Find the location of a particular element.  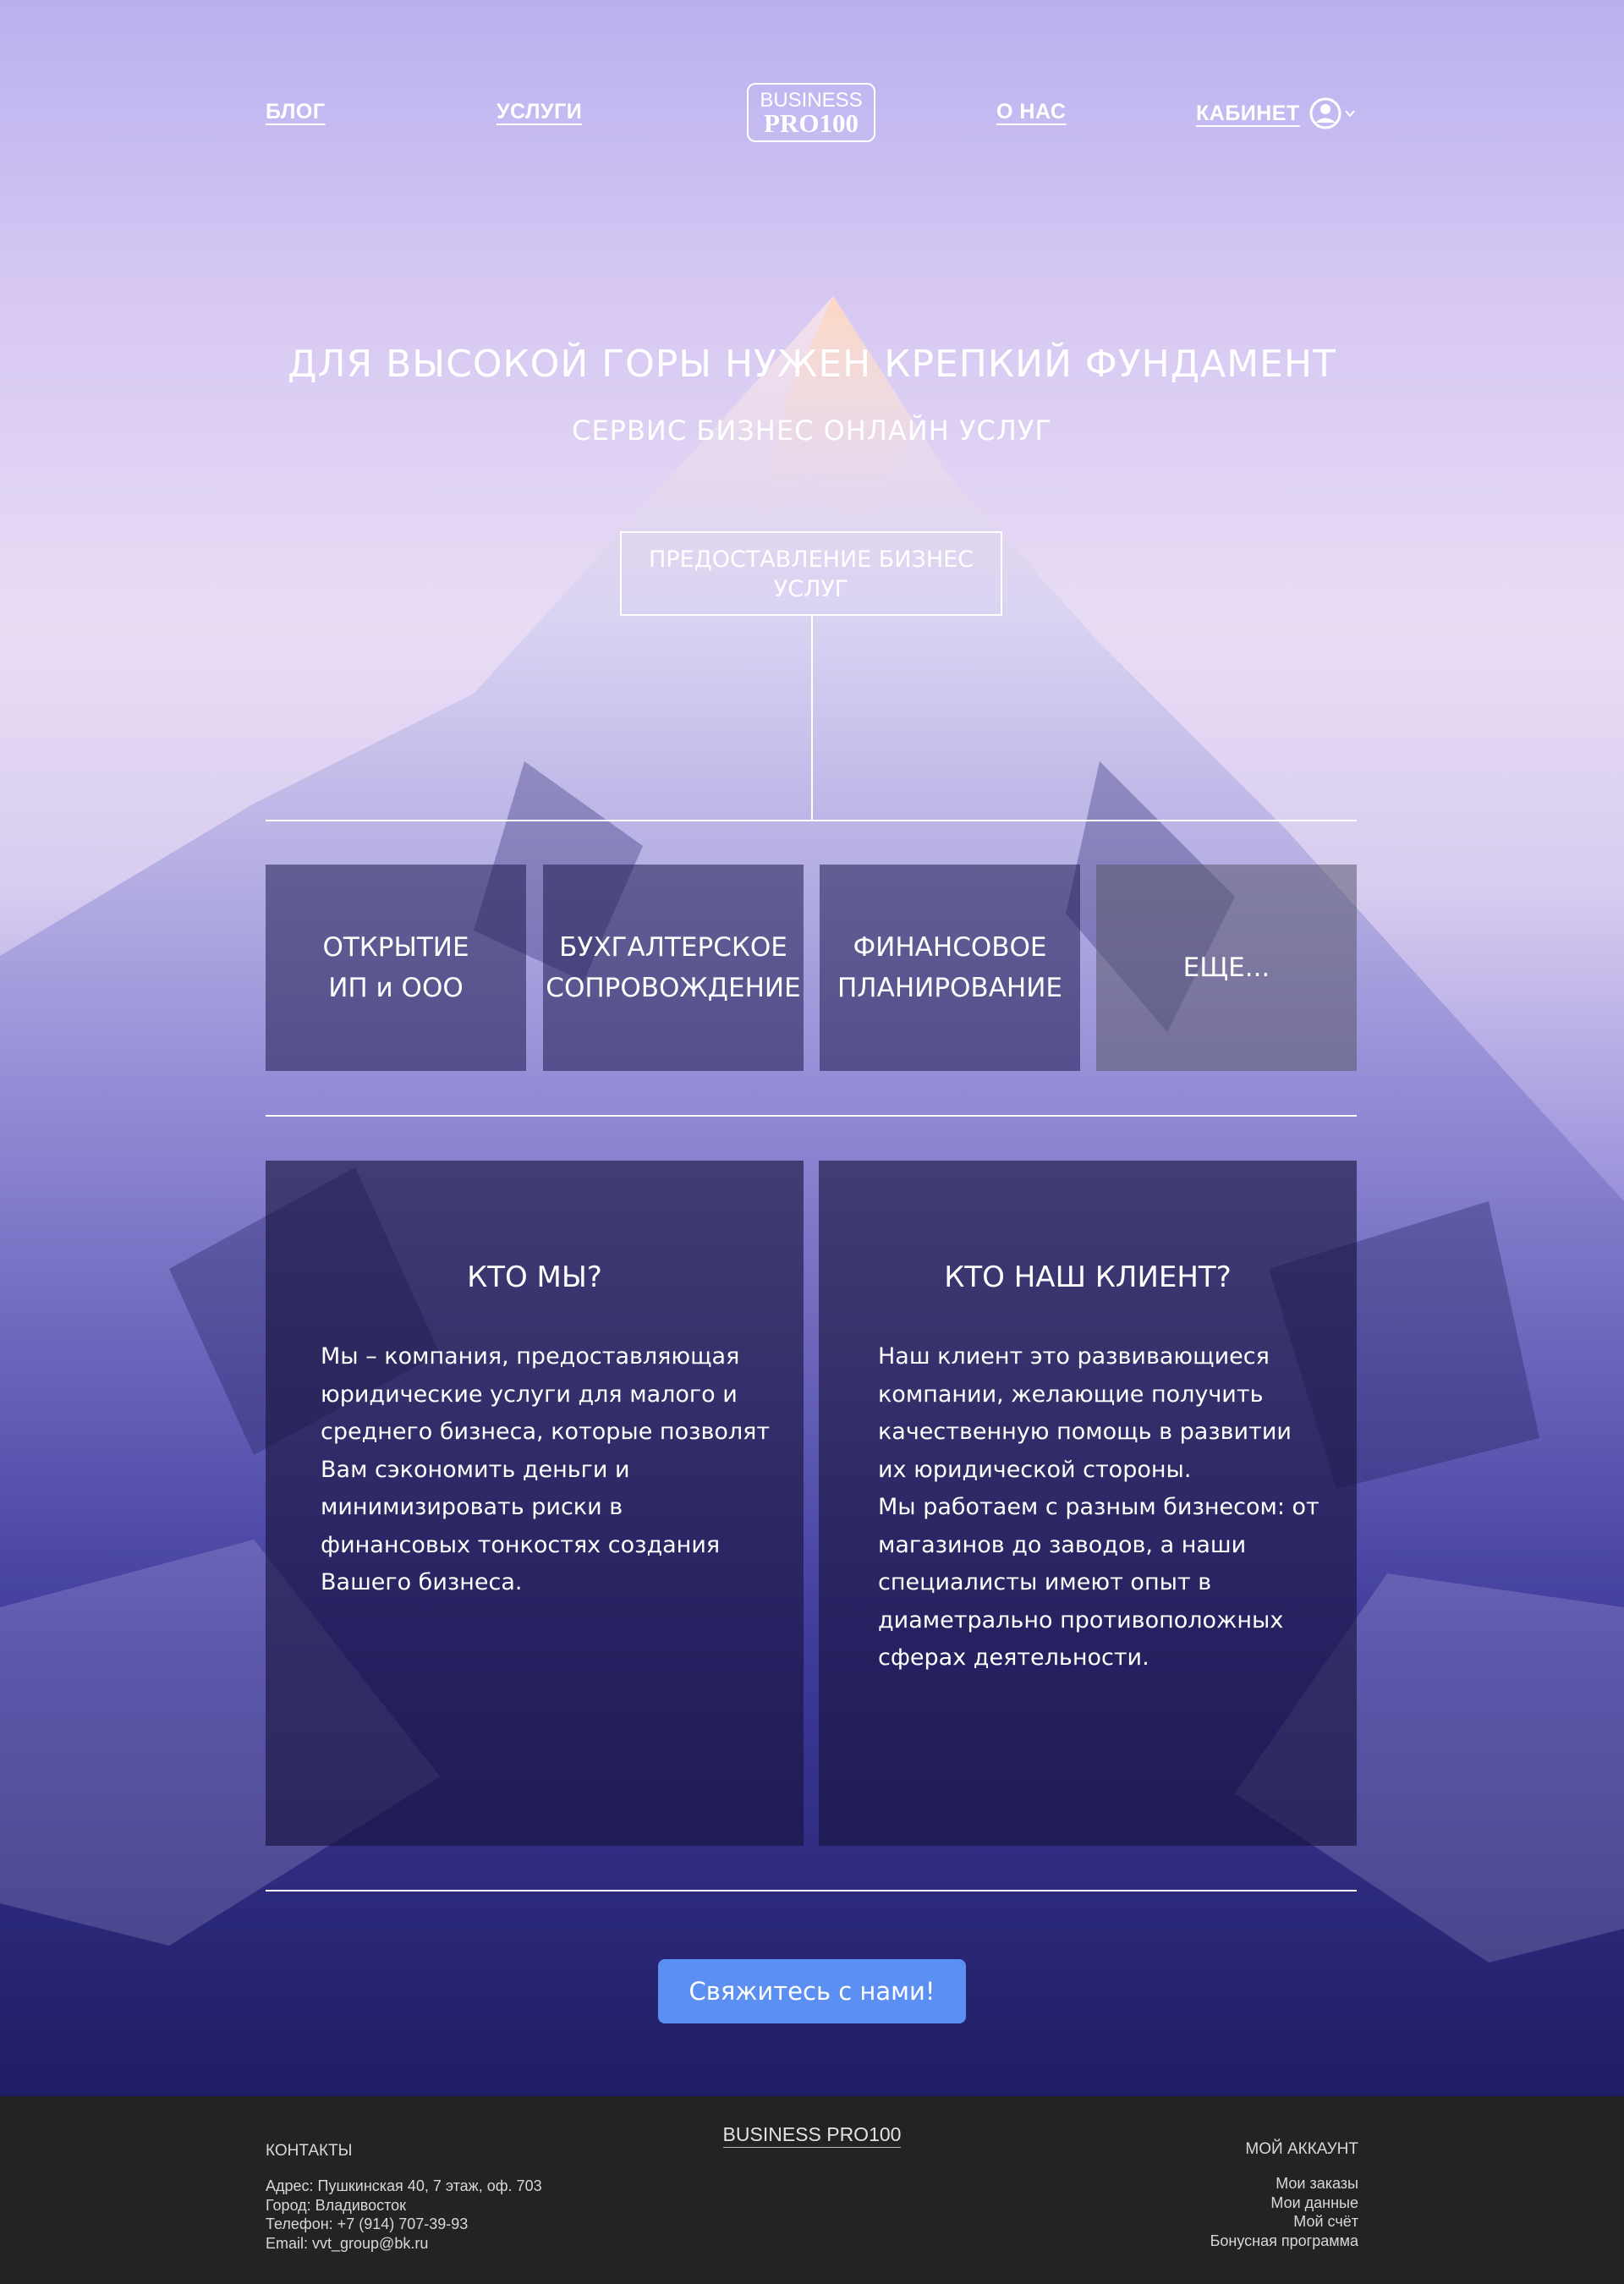

footer-link-bonus: Бонусная программа is located at coordinates (1284, 2241).